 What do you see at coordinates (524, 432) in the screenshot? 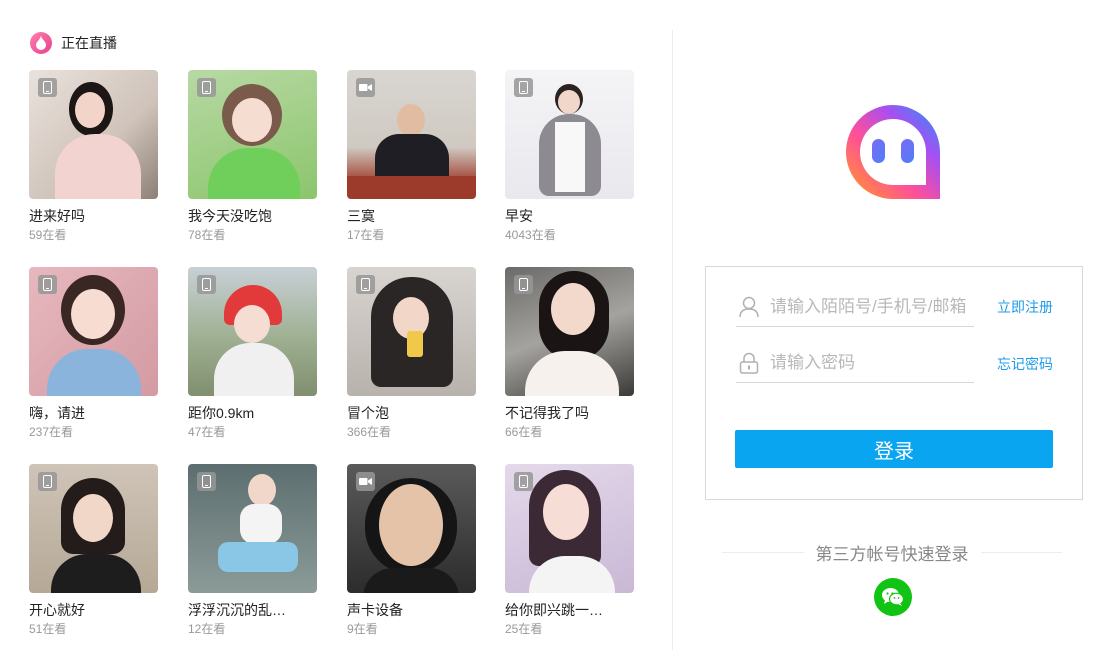
I see `viewer-count: 66在看` at bounding box center [524, 432].